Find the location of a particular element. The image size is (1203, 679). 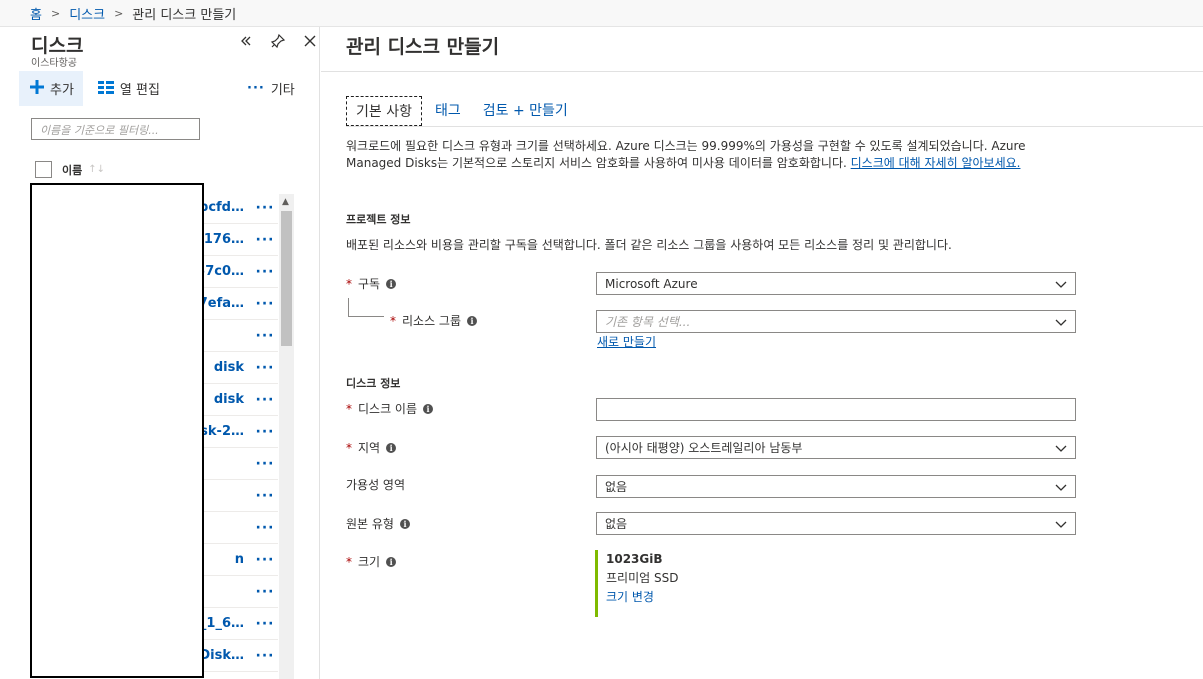

project-section-heading: 프로젝트 정보 is located at coordinates (378, 219).